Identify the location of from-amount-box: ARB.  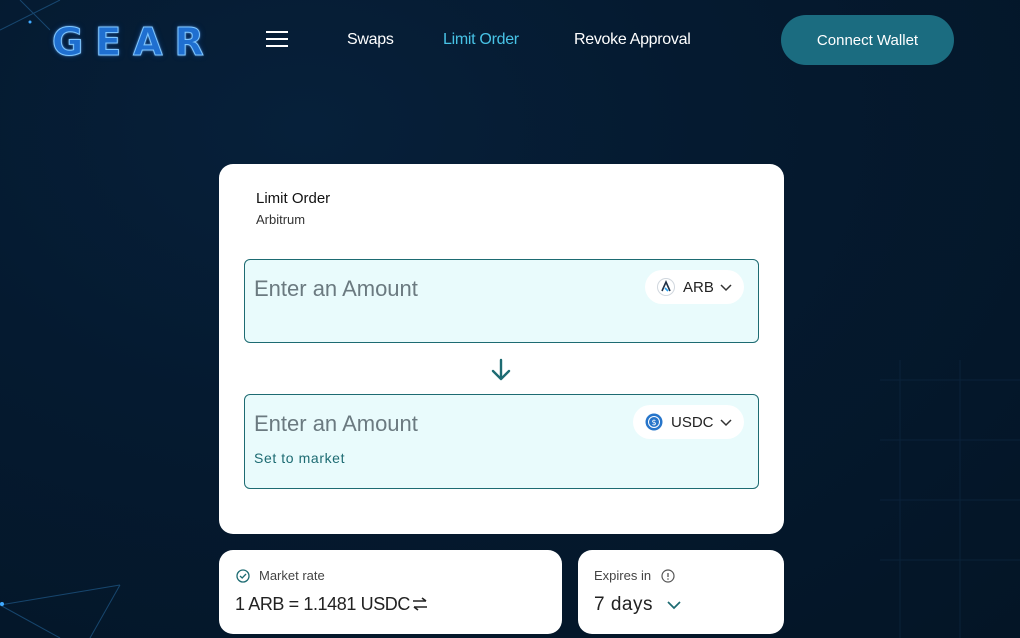
(501, 301).